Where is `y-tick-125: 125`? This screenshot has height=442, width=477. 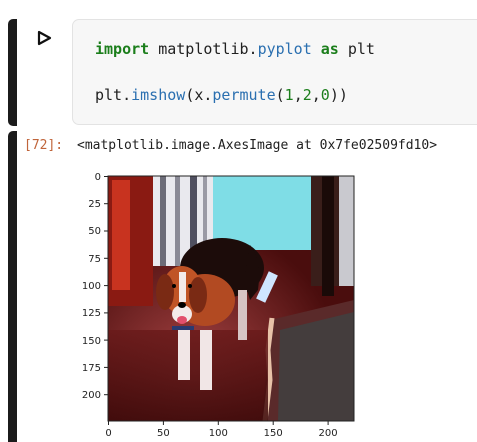
y-tick-125: 125 is located at coordinates (95, 313).